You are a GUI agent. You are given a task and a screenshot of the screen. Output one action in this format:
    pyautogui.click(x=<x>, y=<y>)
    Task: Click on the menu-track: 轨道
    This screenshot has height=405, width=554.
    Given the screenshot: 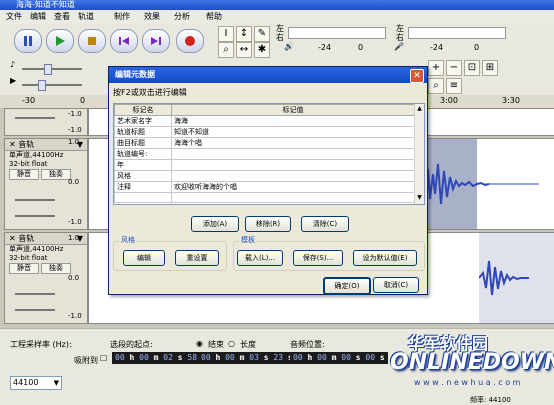 What is the action you would take?
    pyautogui.click(x=86, y=16)
    